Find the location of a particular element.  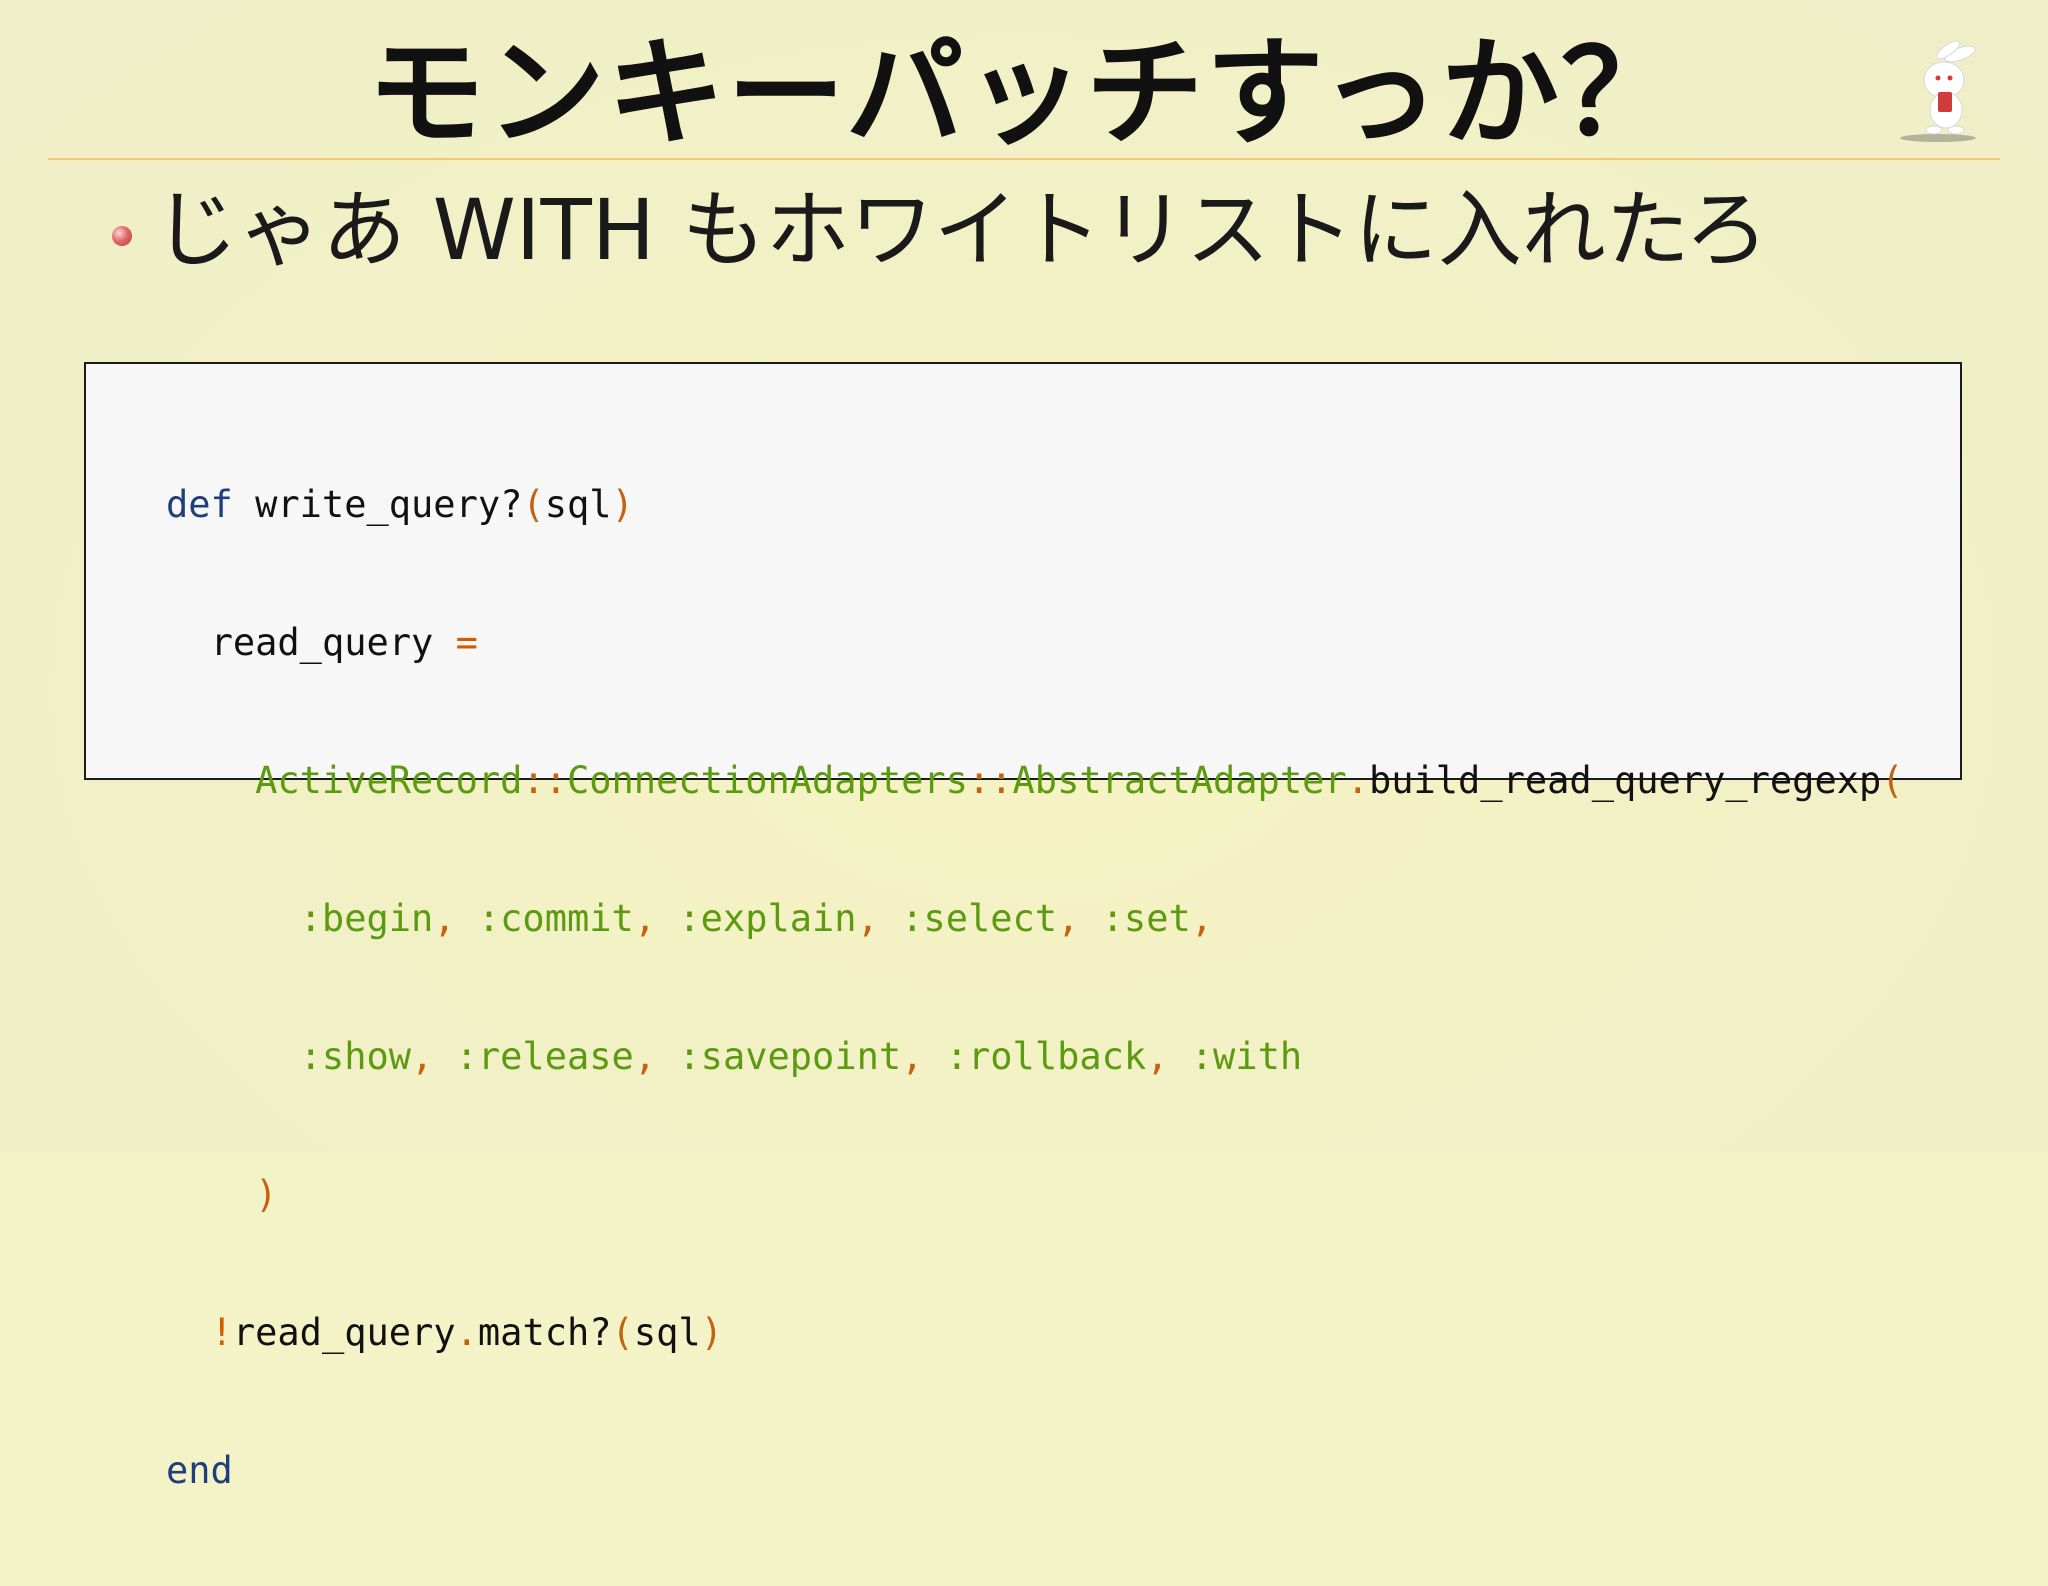

keyword-end: end is located at coordinates (199, 1470).